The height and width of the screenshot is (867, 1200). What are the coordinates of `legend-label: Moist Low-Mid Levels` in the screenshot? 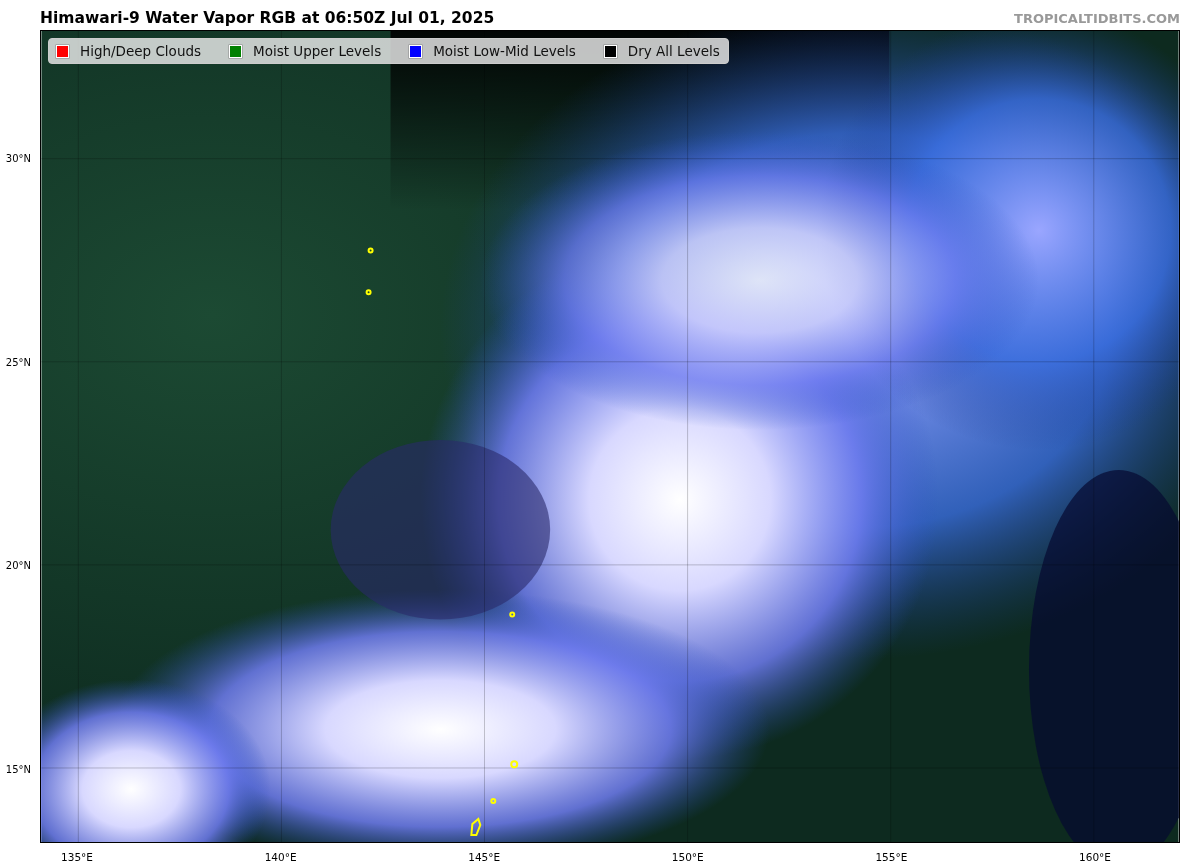 It's located at (504, 51).